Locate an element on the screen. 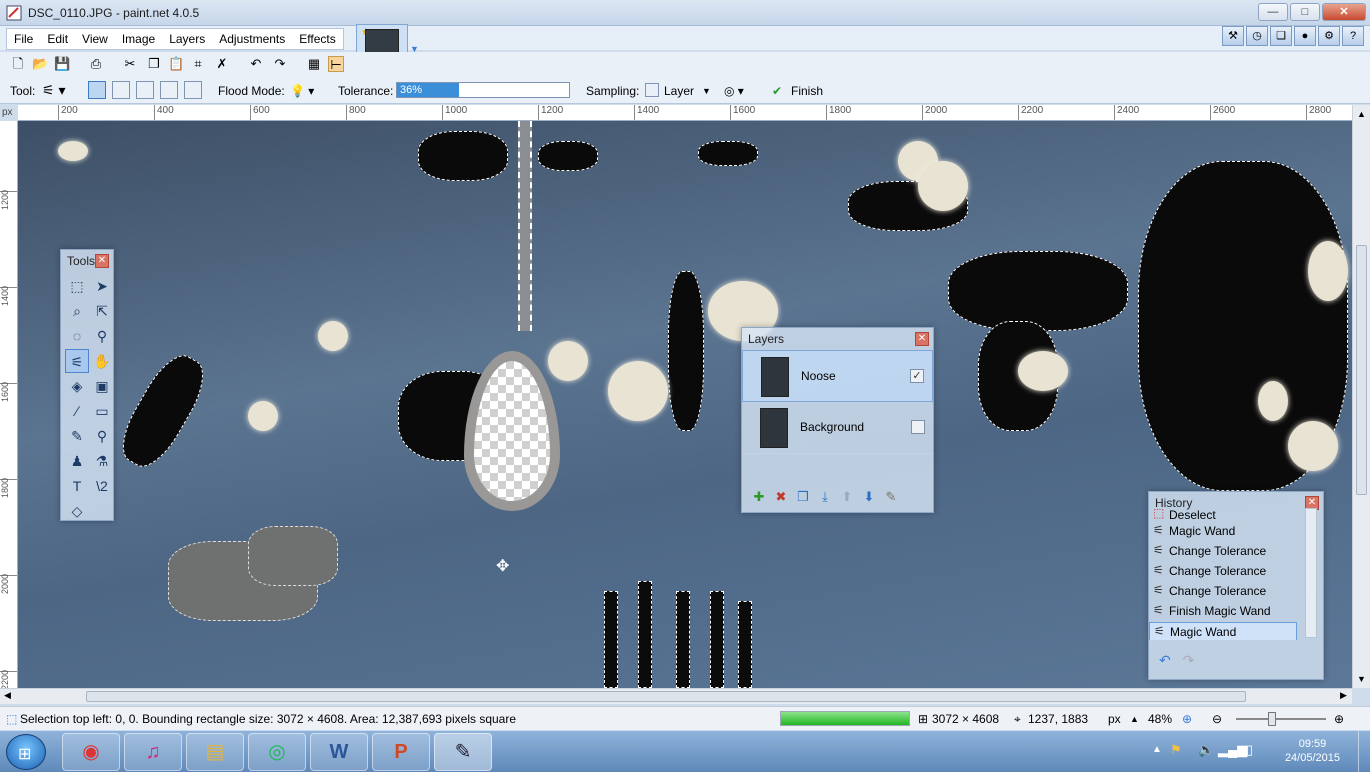  layer-visibility-checkbox: ✓ is located at coordinates (917, 376).